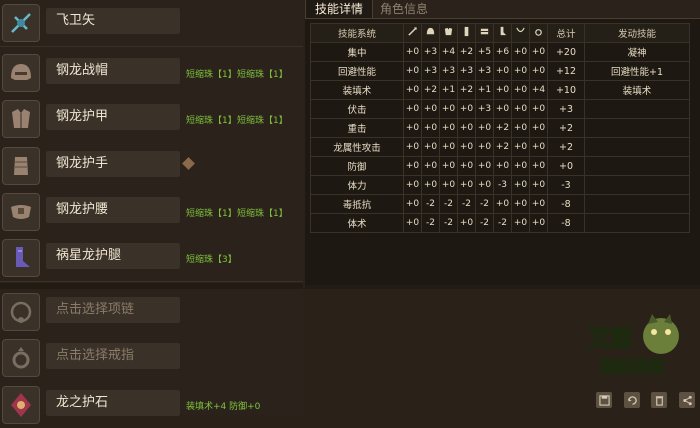 The height and width of the screenshot is (428, 700). I want to click on share-button, so click(687, 400).